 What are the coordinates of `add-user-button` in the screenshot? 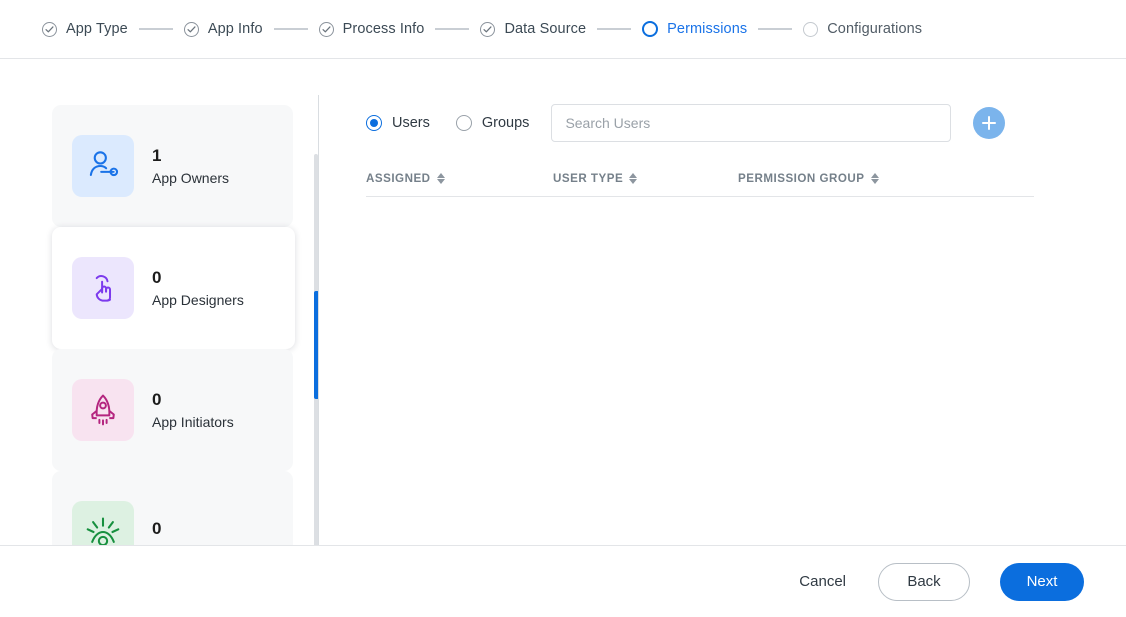 It's located at (989, 123).